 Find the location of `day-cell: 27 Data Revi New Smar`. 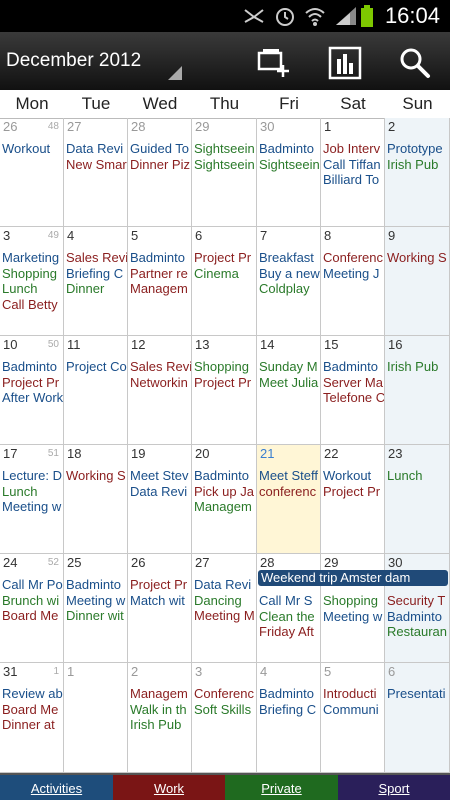

day-cell: 27 Data Revi New Smar is located at coordinates (96, 172).